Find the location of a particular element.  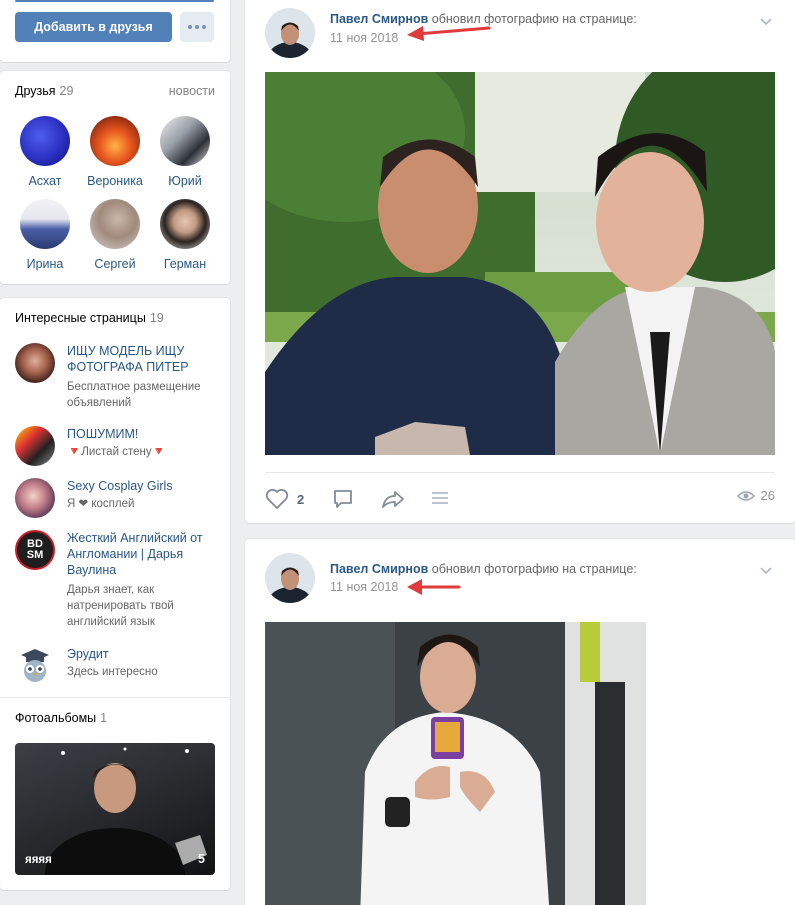

post-photo is located at coordinates (455, 763).